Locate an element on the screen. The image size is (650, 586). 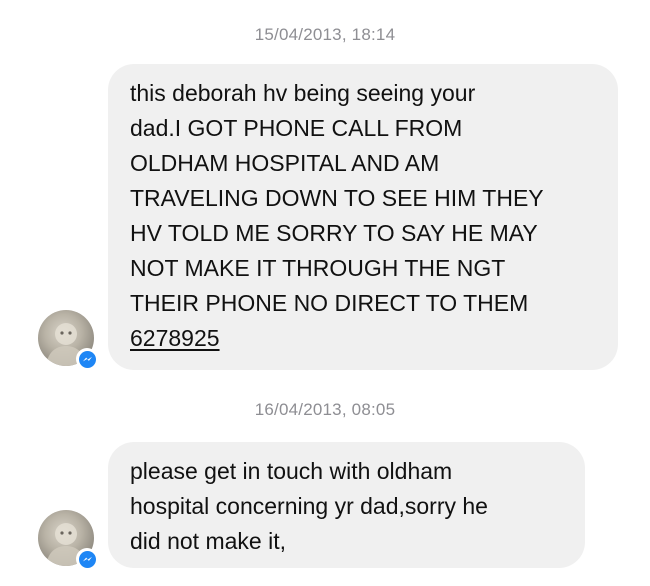
message-text-line: OLDHAM HOSPITAL AND AM is located at coordinates (285, 163).